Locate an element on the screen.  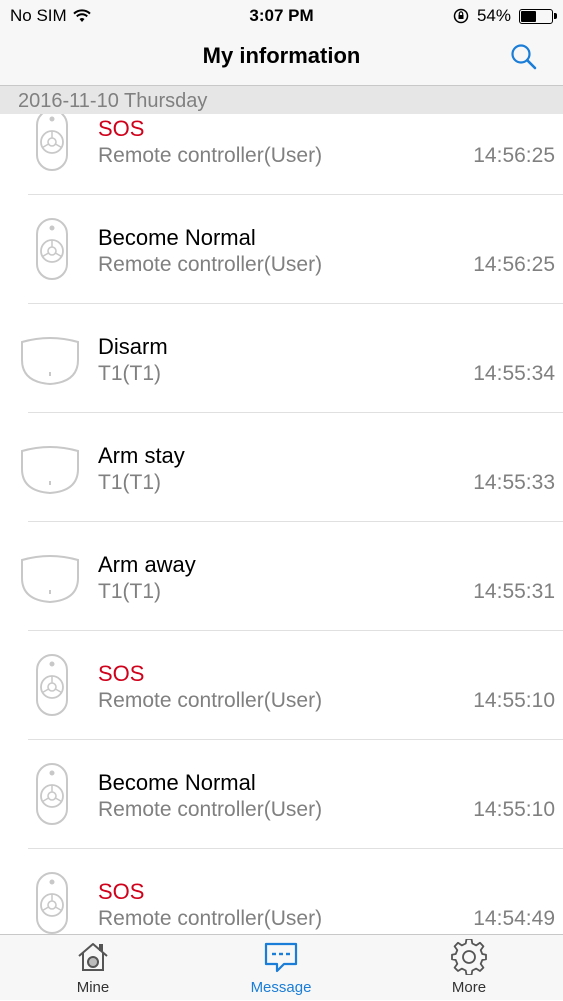
search-icon is located at coordinates (524, 57).